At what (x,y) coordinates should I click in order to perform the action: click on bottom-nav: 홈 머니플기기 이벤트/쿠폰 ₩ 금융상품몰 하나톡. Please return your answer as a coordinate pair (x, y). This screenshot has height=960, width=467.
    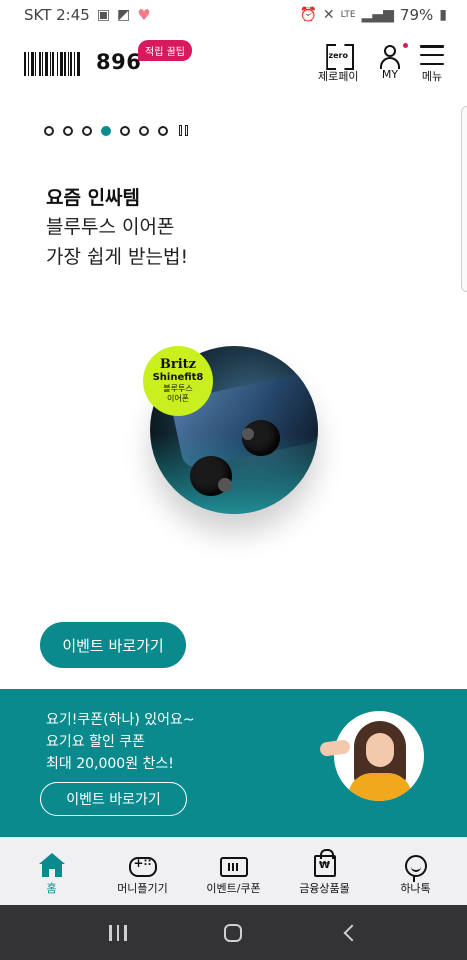
    Looking at the image, I should click on (233, 871).